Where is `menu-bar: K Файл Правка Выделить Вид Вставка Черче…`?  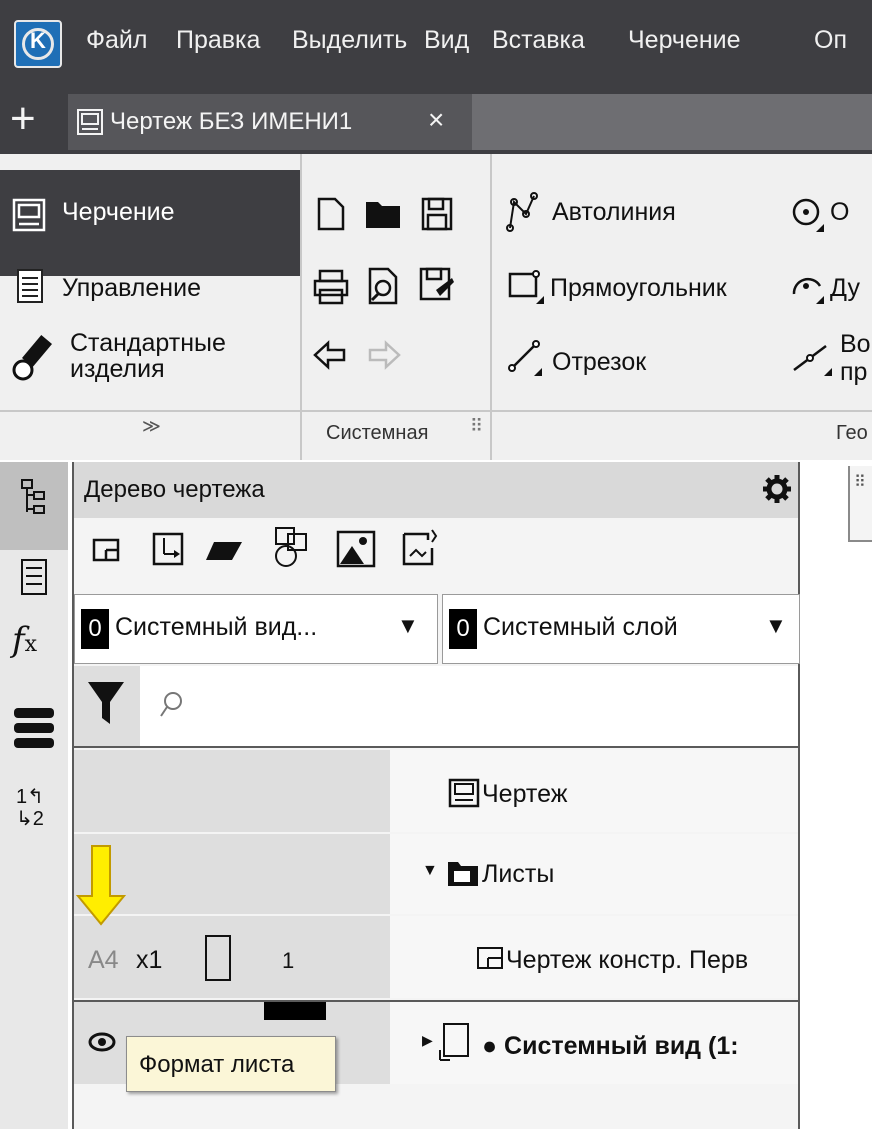 menu-bar: K Файл Правка Выделить Вид Вставка Черче… is located at coordinates (436, 45).